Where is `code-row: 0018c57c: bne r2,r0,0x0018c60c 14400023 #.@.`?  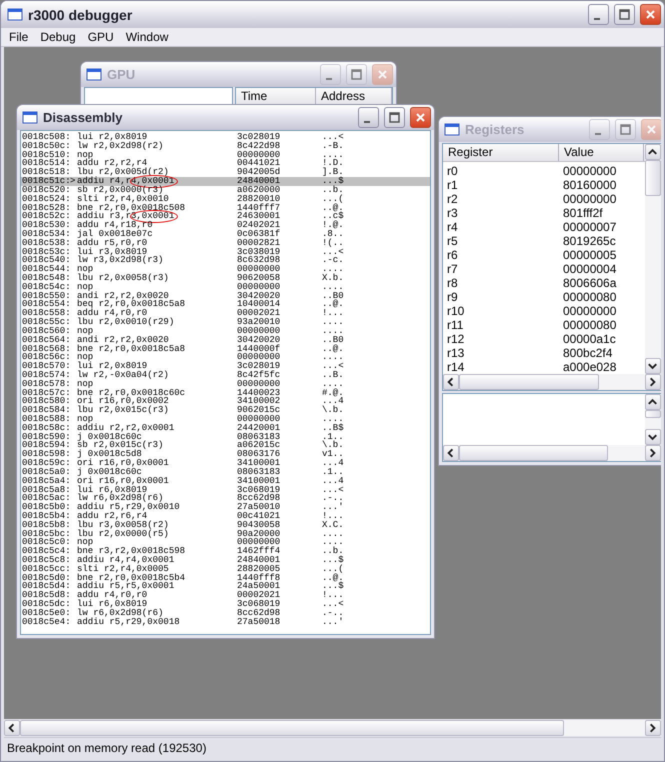 code-row: 0018c57c: bne r2,r0,0x0018c60c 14400023 #.@. is located at coordinates (225, 393).